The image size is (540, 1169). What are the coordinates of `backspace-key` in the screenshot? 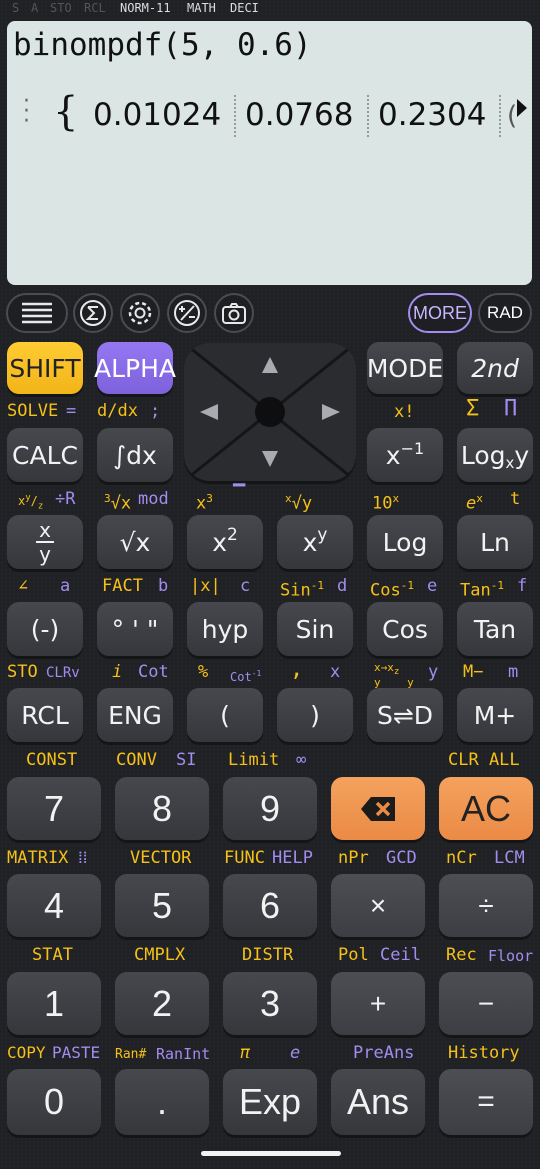 It's located at (378, 808).